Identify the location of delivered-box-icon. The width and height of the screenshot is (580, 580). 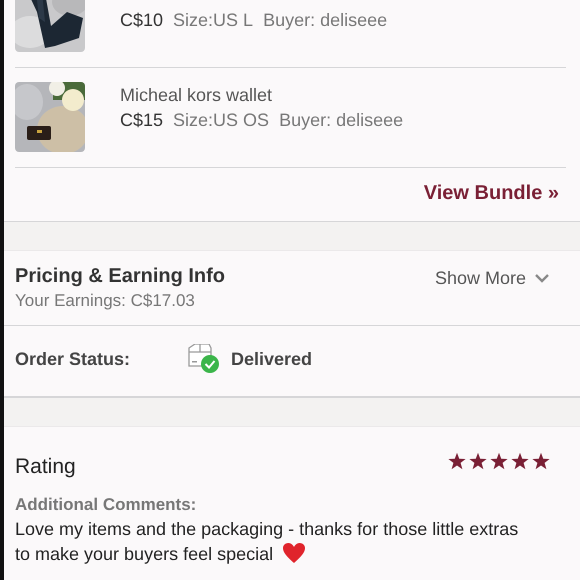
(204, 359).